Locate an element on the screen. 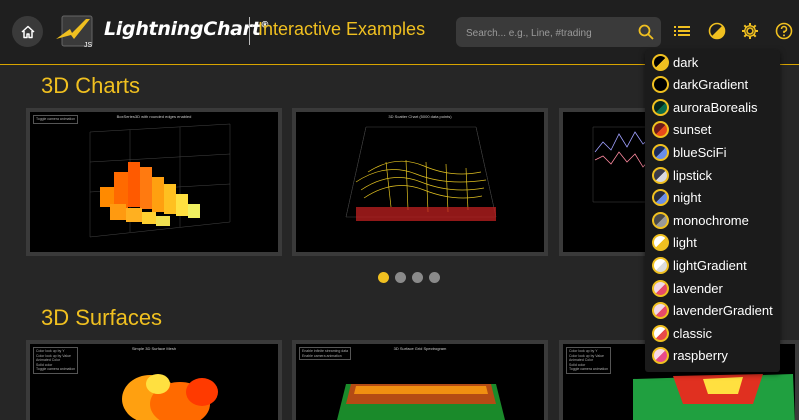 This screenshot has height=420, width=799. theme-option-label: raspberry is located at coordinates (700, 356).